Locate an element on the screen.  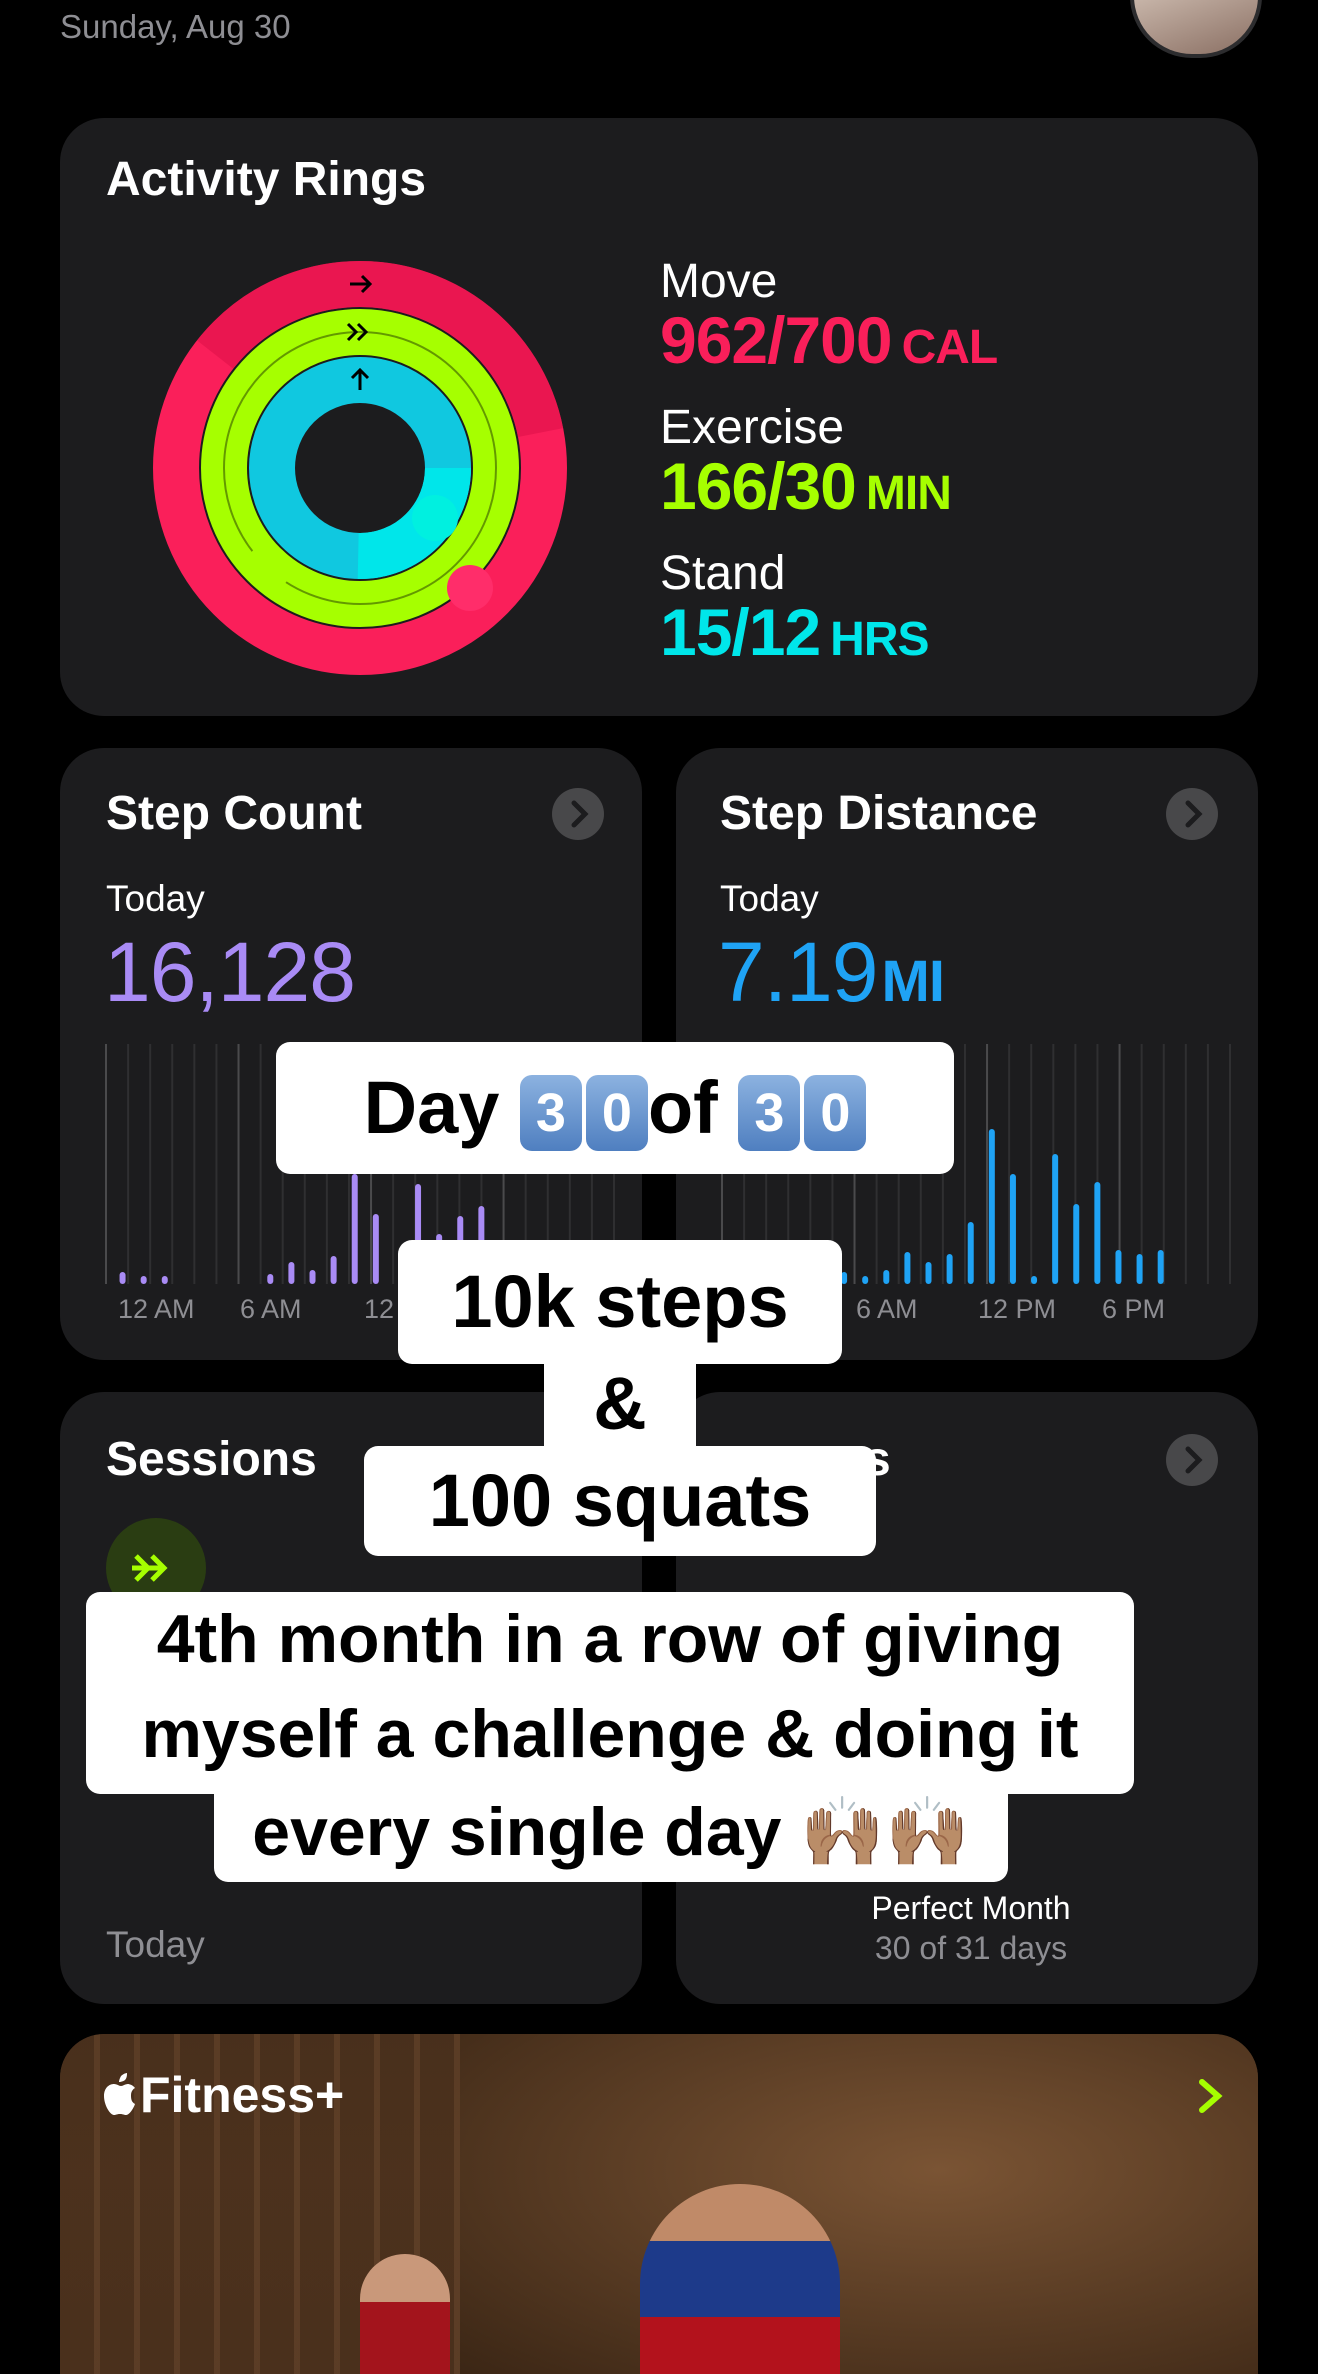
step-axis-label: 12 is located at coordinates (379, 1309).